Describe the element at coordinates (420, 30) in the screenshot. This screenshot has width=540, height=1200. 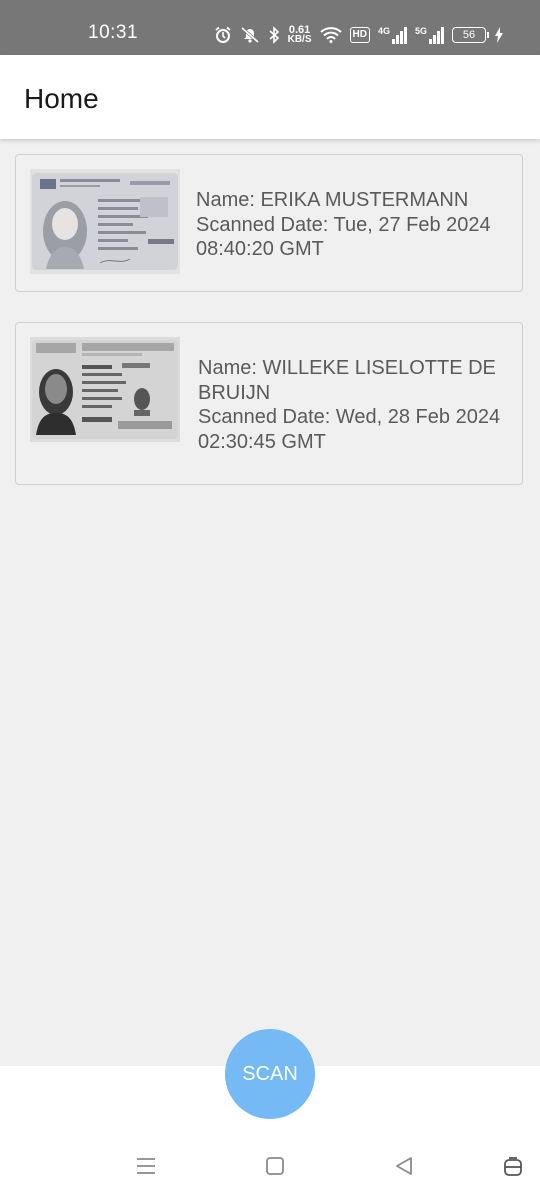
I see `signal-5g-label: 5G` at that location.